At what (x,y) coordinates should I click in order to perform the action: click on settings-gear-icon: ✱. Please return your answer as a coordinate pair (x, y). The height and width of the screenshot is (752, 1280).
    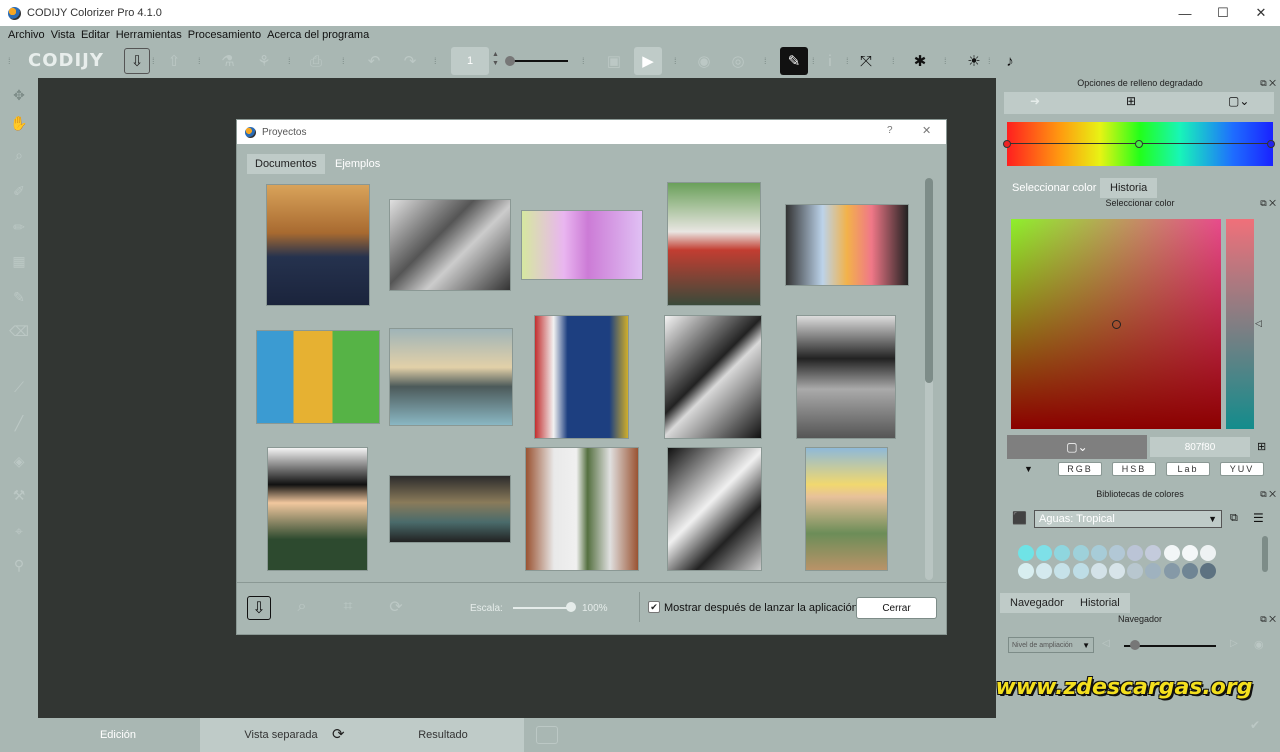
    Looking at the image, I should click on (920, 61).